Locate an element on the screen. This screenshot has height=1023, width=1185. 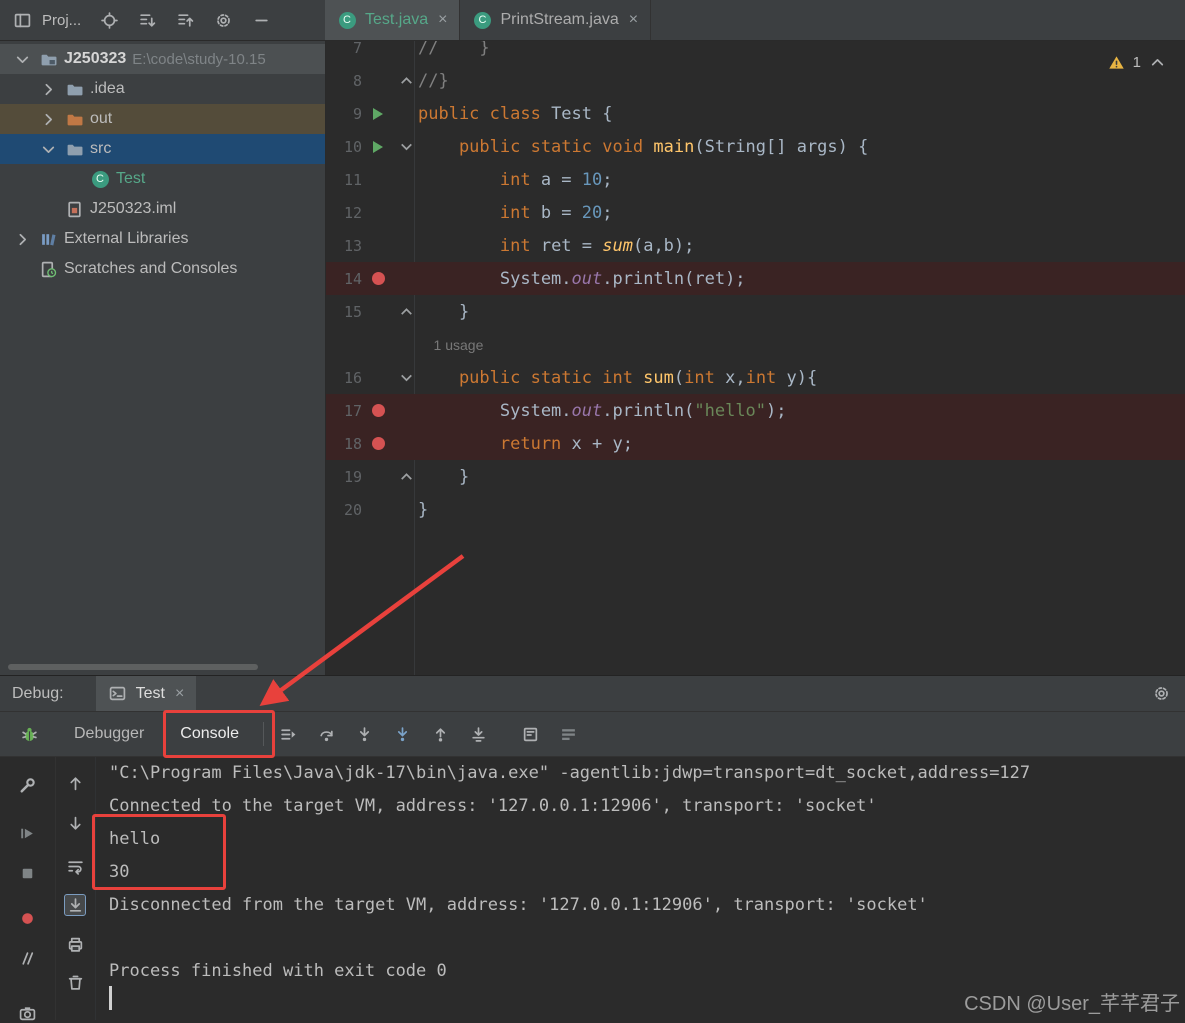
debug-tab-debugger: Debugger is located at coordinates (109, 734).